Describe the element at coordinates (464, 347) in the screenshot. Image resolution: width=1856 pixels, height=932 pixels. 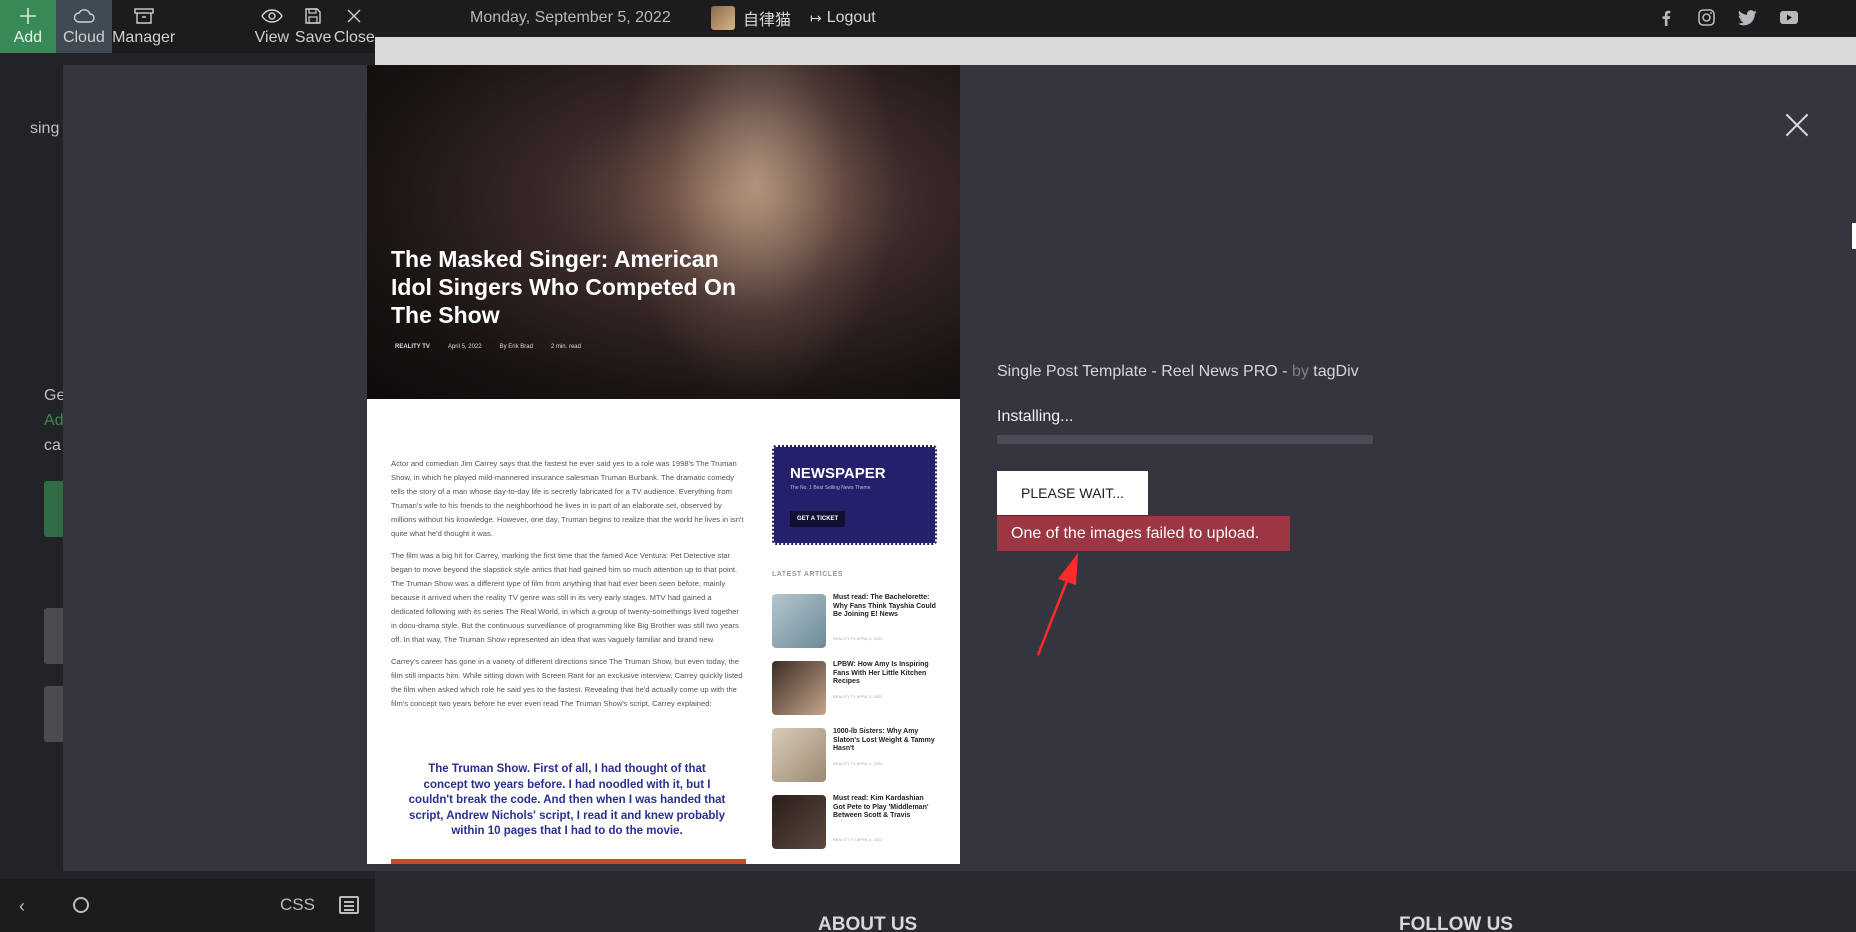
I see `preview-date: April 5, 2022` at that location.